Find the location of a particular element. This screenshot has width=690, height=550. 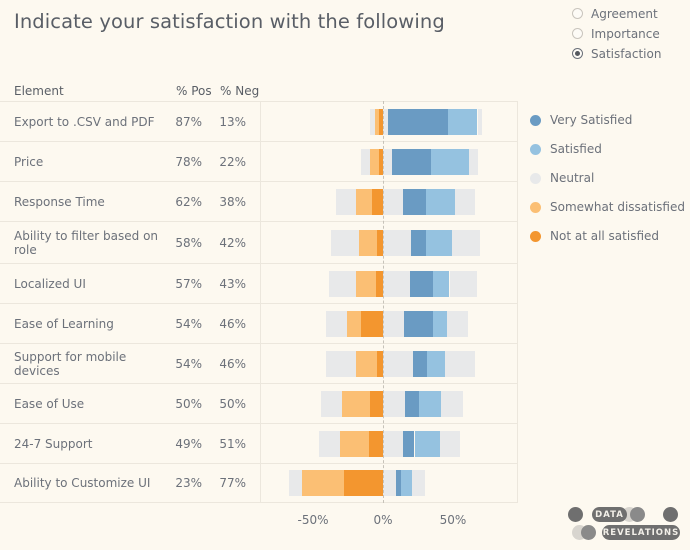

legend-item: Satisfied is located at coordinates (607, 149).